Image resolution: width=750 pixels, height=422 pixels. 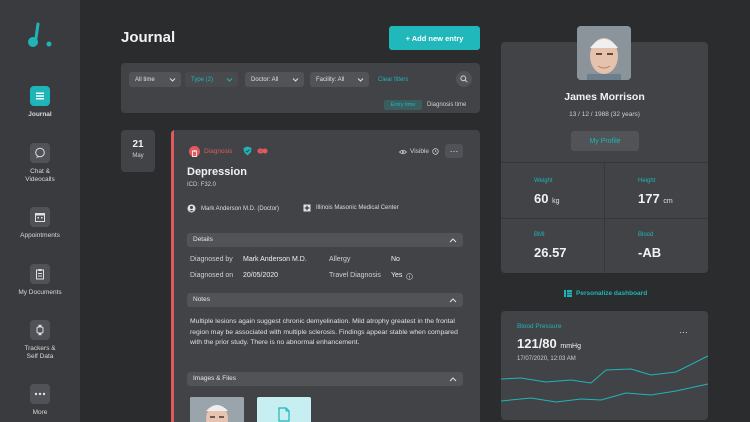 I want to click on shield-icon, so click(x=247, y=151).